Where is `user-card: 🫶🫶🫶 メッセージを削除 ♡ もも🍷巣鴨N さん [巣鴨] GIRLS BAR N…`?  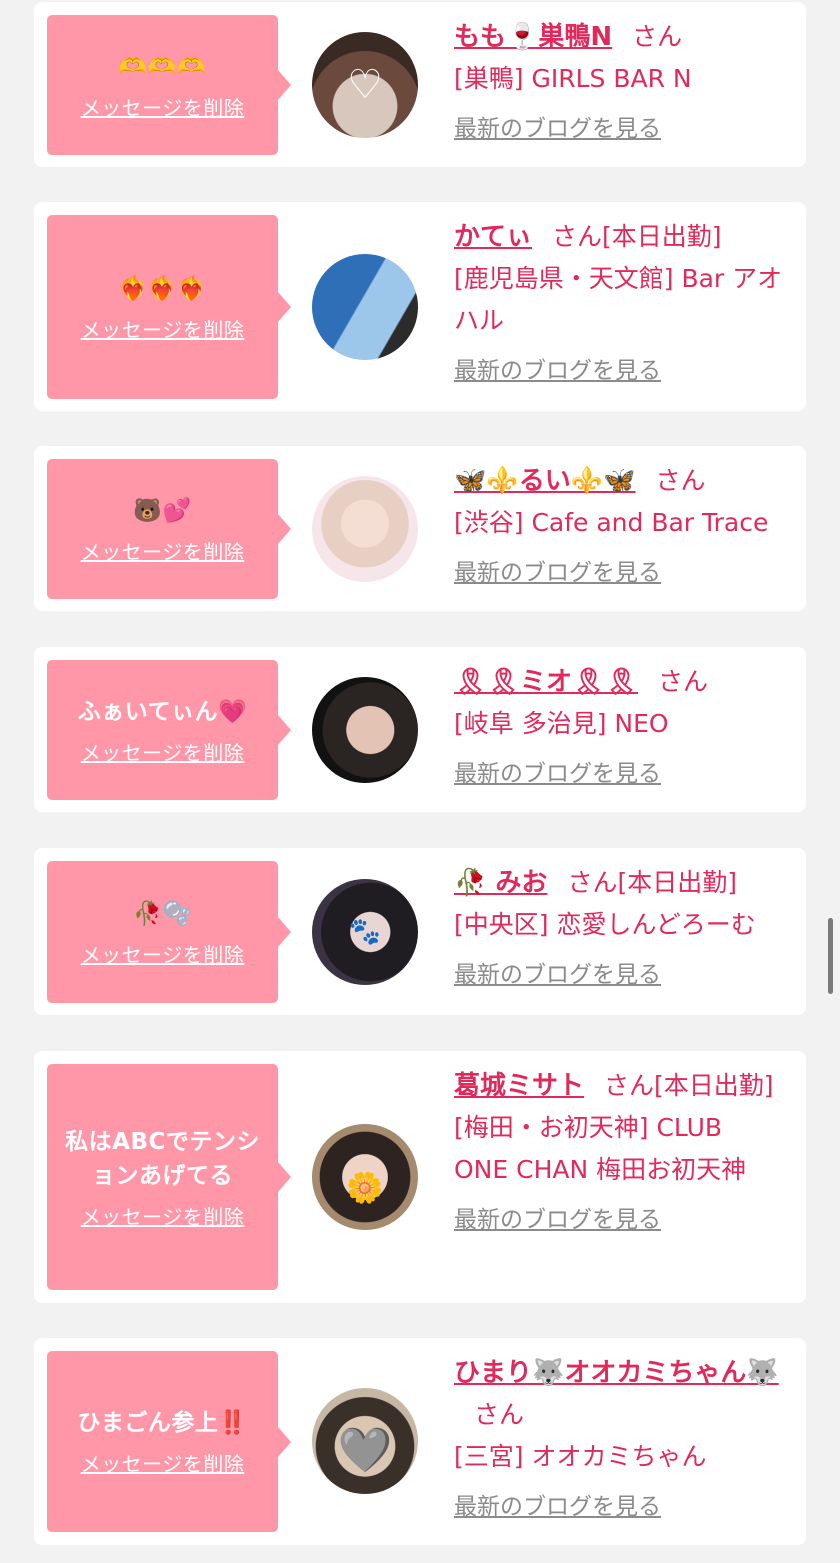 user-card: 🫶🫶🫶 メッセージを削除 ♡ もも🍷巣鴨N さん [巣鴨] GIRLS BAR N… is located at coordinates (420, 84).